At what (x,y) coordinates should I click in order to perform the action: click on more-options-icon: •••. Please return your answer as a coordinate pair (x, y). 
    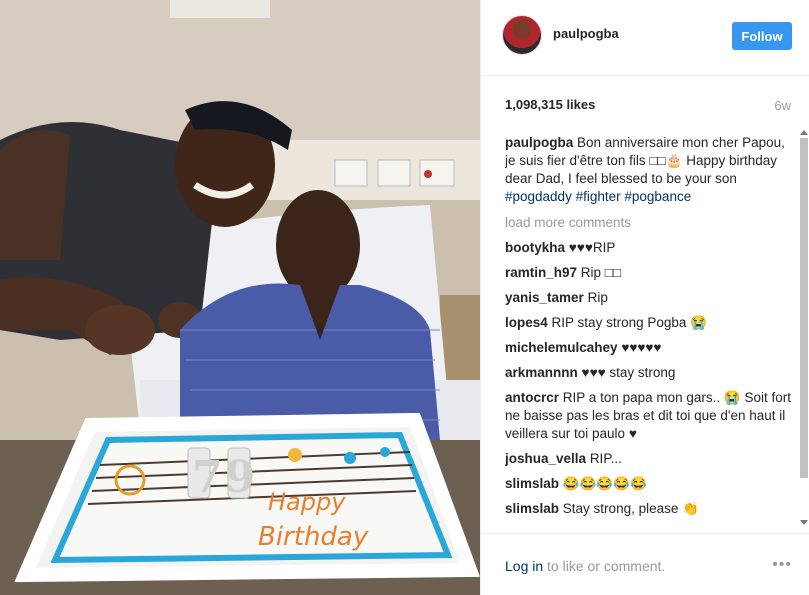
    Looking at the image, I should click on (782, 565).